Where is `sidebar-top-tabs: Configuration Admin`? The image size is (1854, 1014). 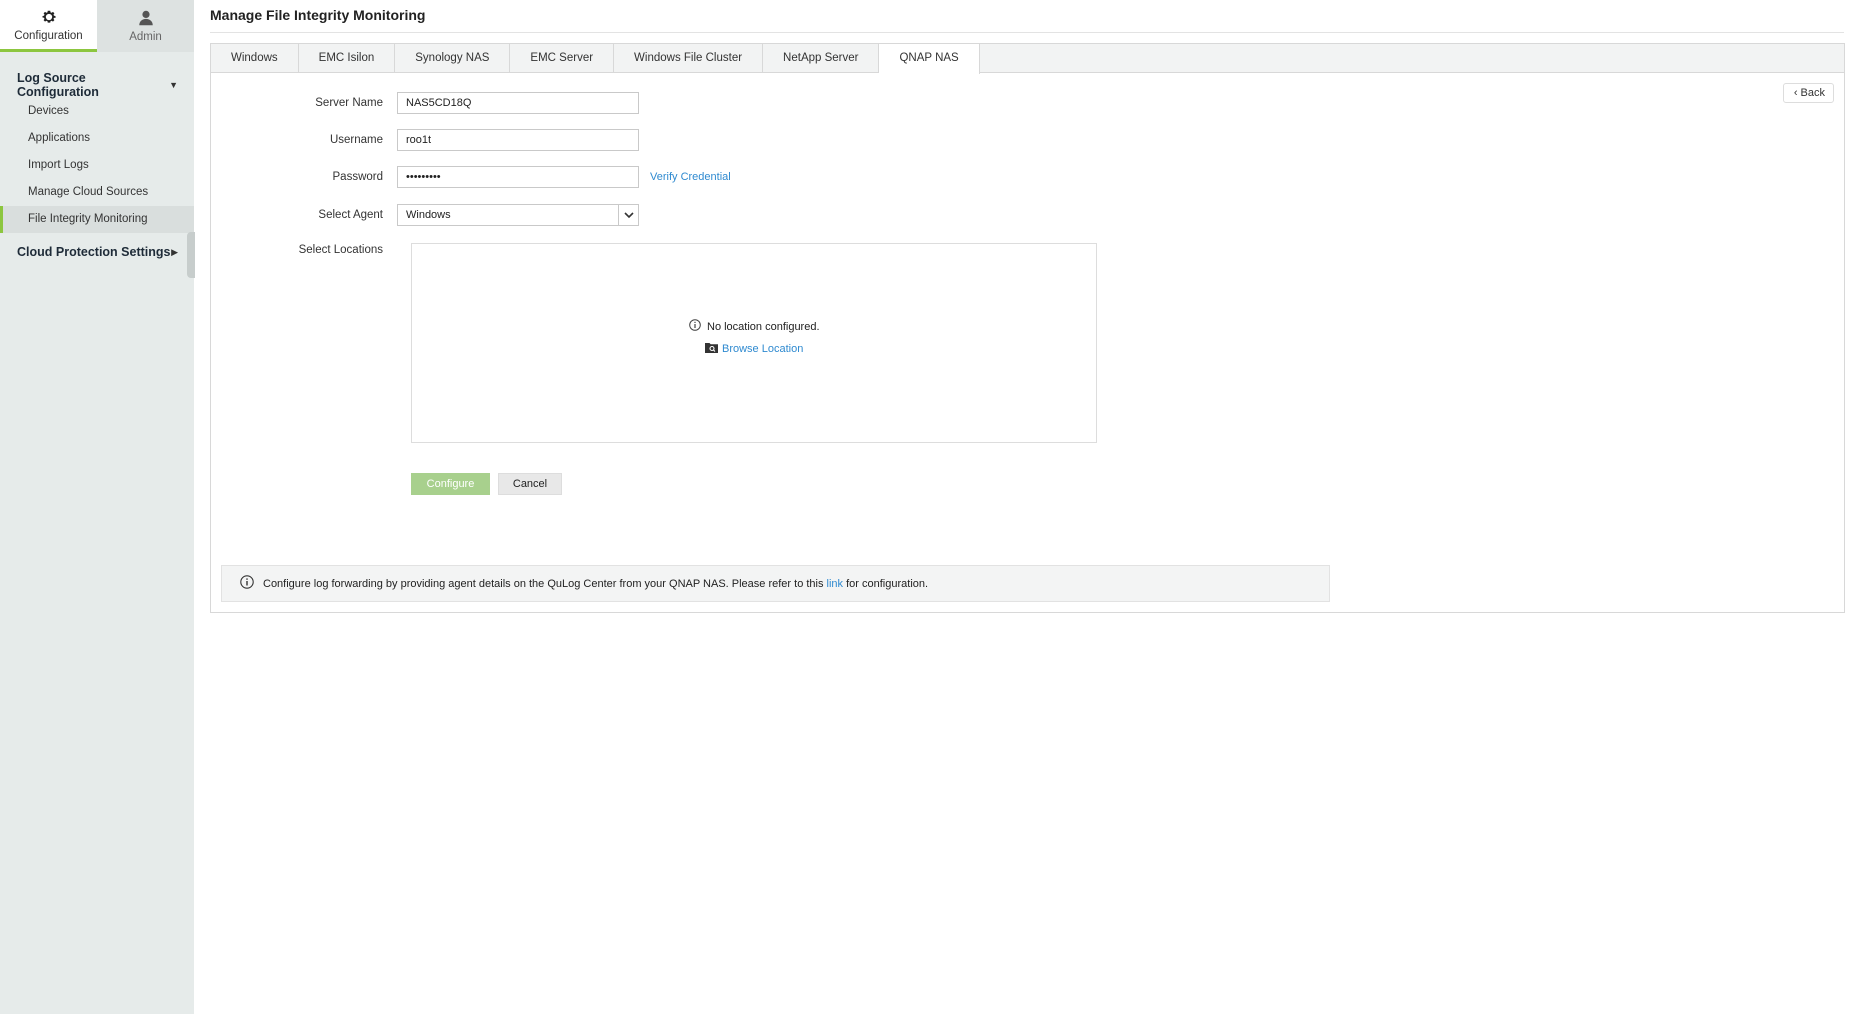
sidebar-top-tabs: Configuration Admin is located at coordinates (97, 26).